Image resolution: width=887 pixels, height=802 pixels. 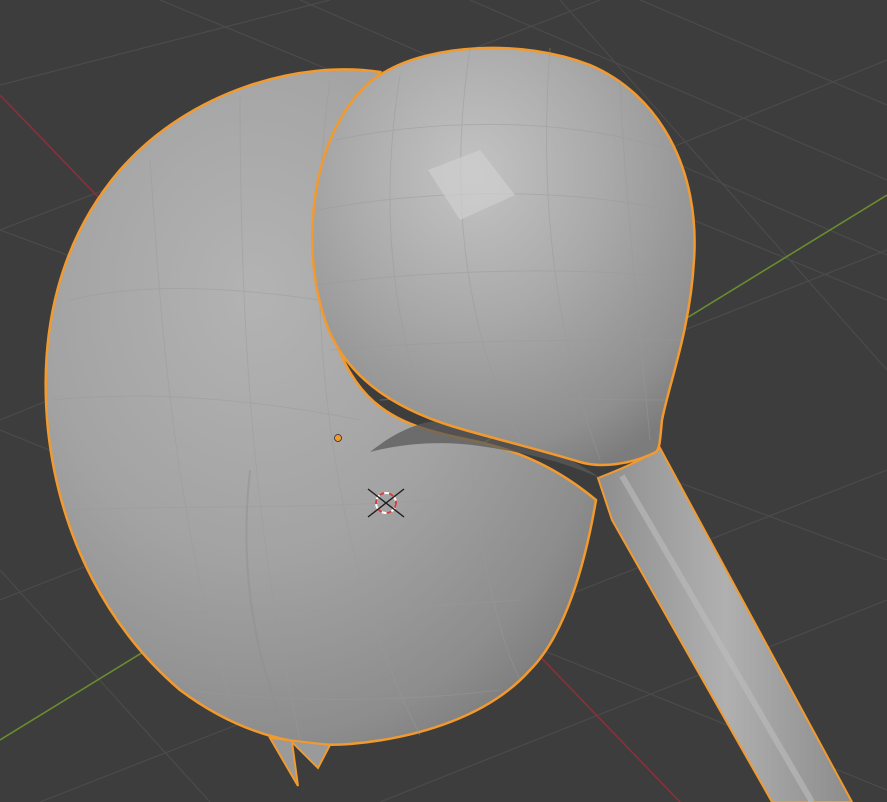 What do you see at coordinates (338, 438) in the screenshot?
I see `object-origin-dot` at bounding box center [338, 438].